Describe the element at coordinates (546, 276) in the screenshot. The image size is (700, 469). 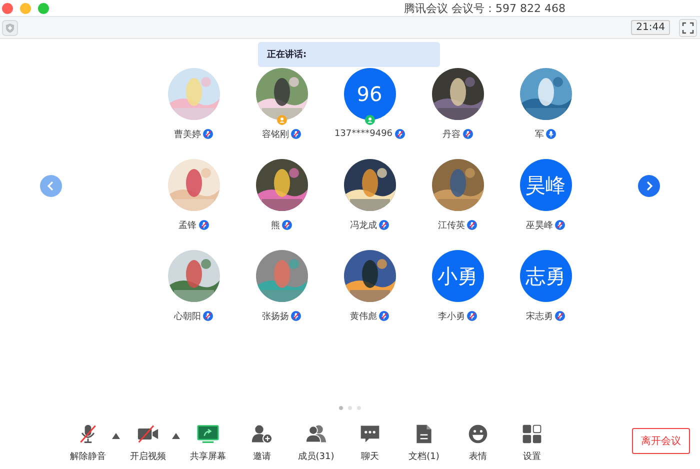
I see `text-avatar: 志勇` at that location.